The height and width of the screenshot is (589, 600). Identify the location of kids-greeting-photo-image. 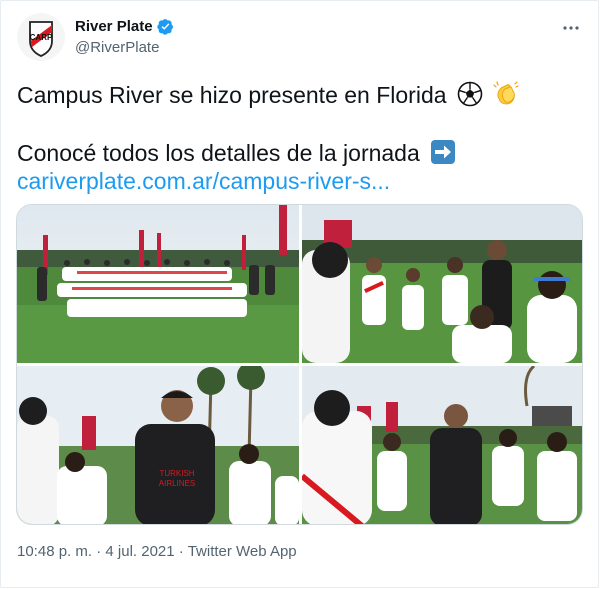
(442, 445).